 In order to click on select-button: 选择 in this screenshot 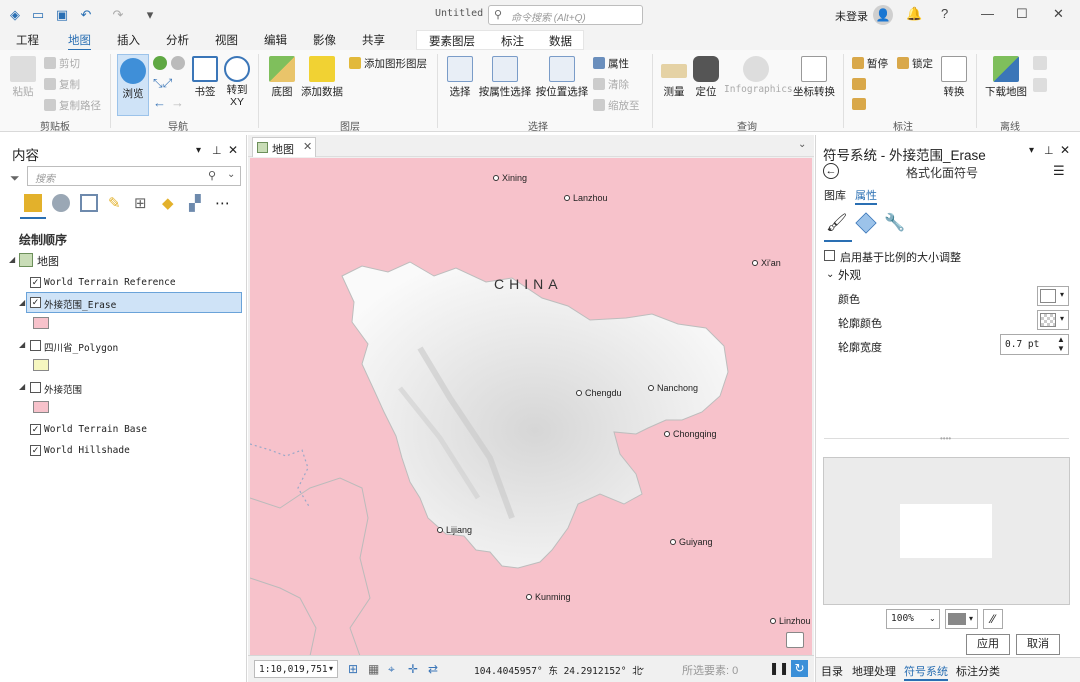, I will do `click(460, 77)`.